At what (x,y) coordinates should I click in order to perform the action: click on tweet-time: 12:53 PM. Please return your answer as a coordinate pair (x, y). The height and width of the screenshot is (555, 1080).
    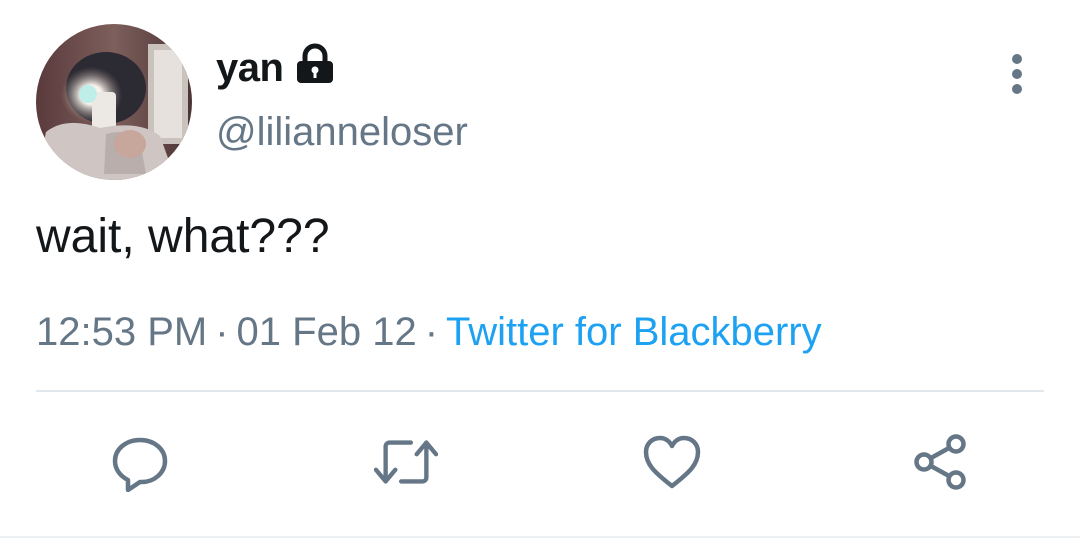
    Looking at the image, I should click on (121, 332).